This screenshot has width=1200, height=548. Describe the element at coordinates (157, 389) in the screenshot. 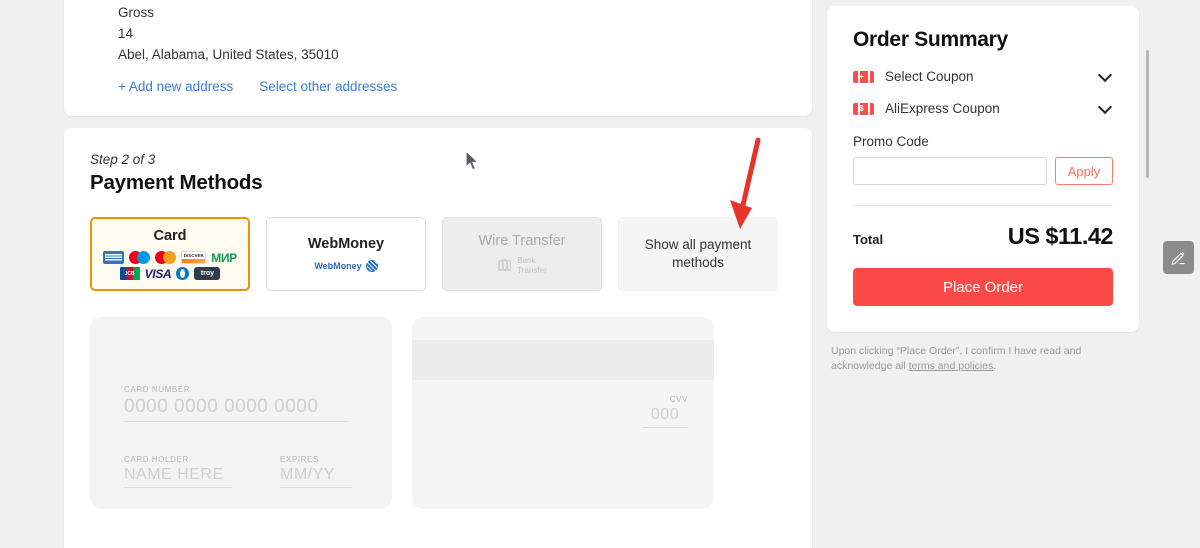

I see `card-number-label: CARD NUMBER` at that location.